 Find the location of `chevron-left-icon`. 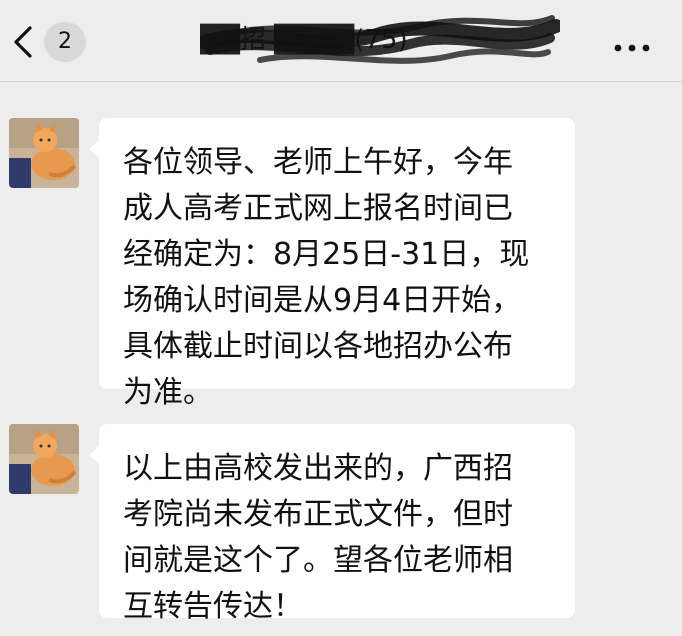

chevron-left-icon is located at coordinates (23, 42).